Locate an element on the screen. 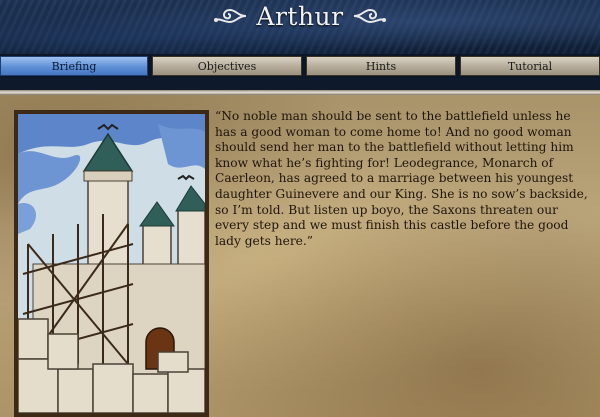  tab-tutorial: Tutorial is located at coordinates (530, 66).